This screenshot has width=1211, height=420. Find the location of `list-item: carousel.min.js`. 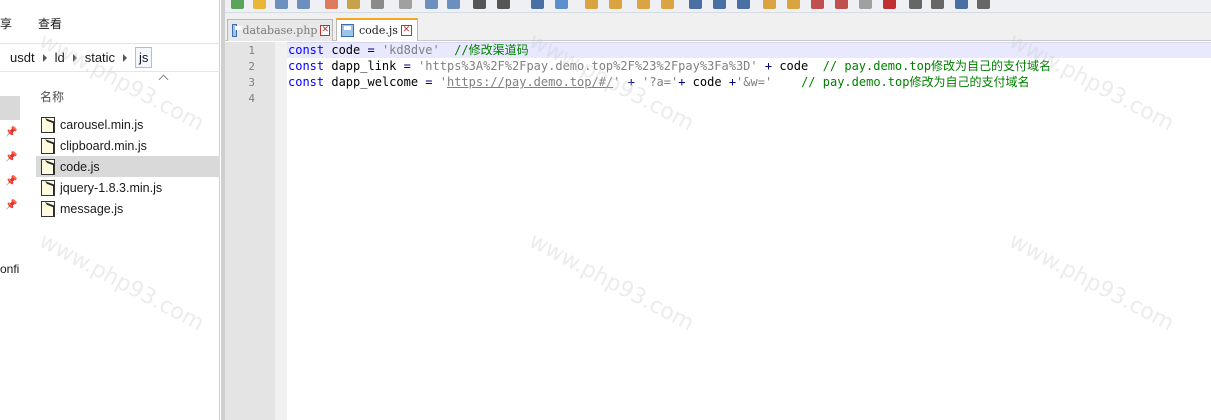

list-item: carousel.min.js is located at coordinates (128, 124).